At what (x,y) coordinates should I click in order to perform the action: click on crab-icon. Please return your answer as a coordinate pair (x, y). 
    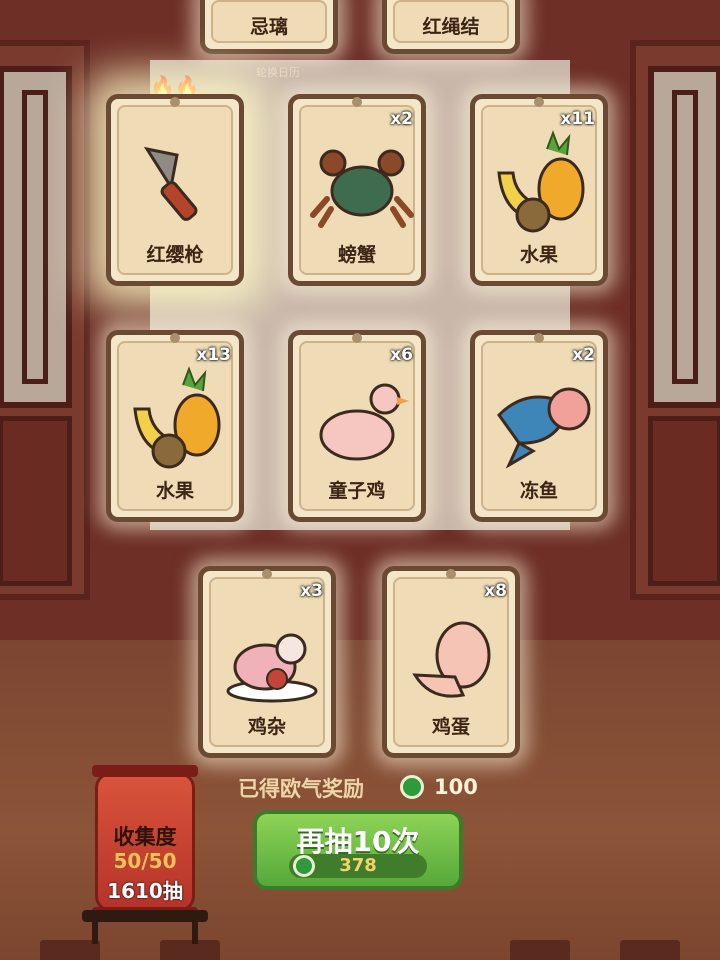
    Looking at the image, I should click on (362, 188).